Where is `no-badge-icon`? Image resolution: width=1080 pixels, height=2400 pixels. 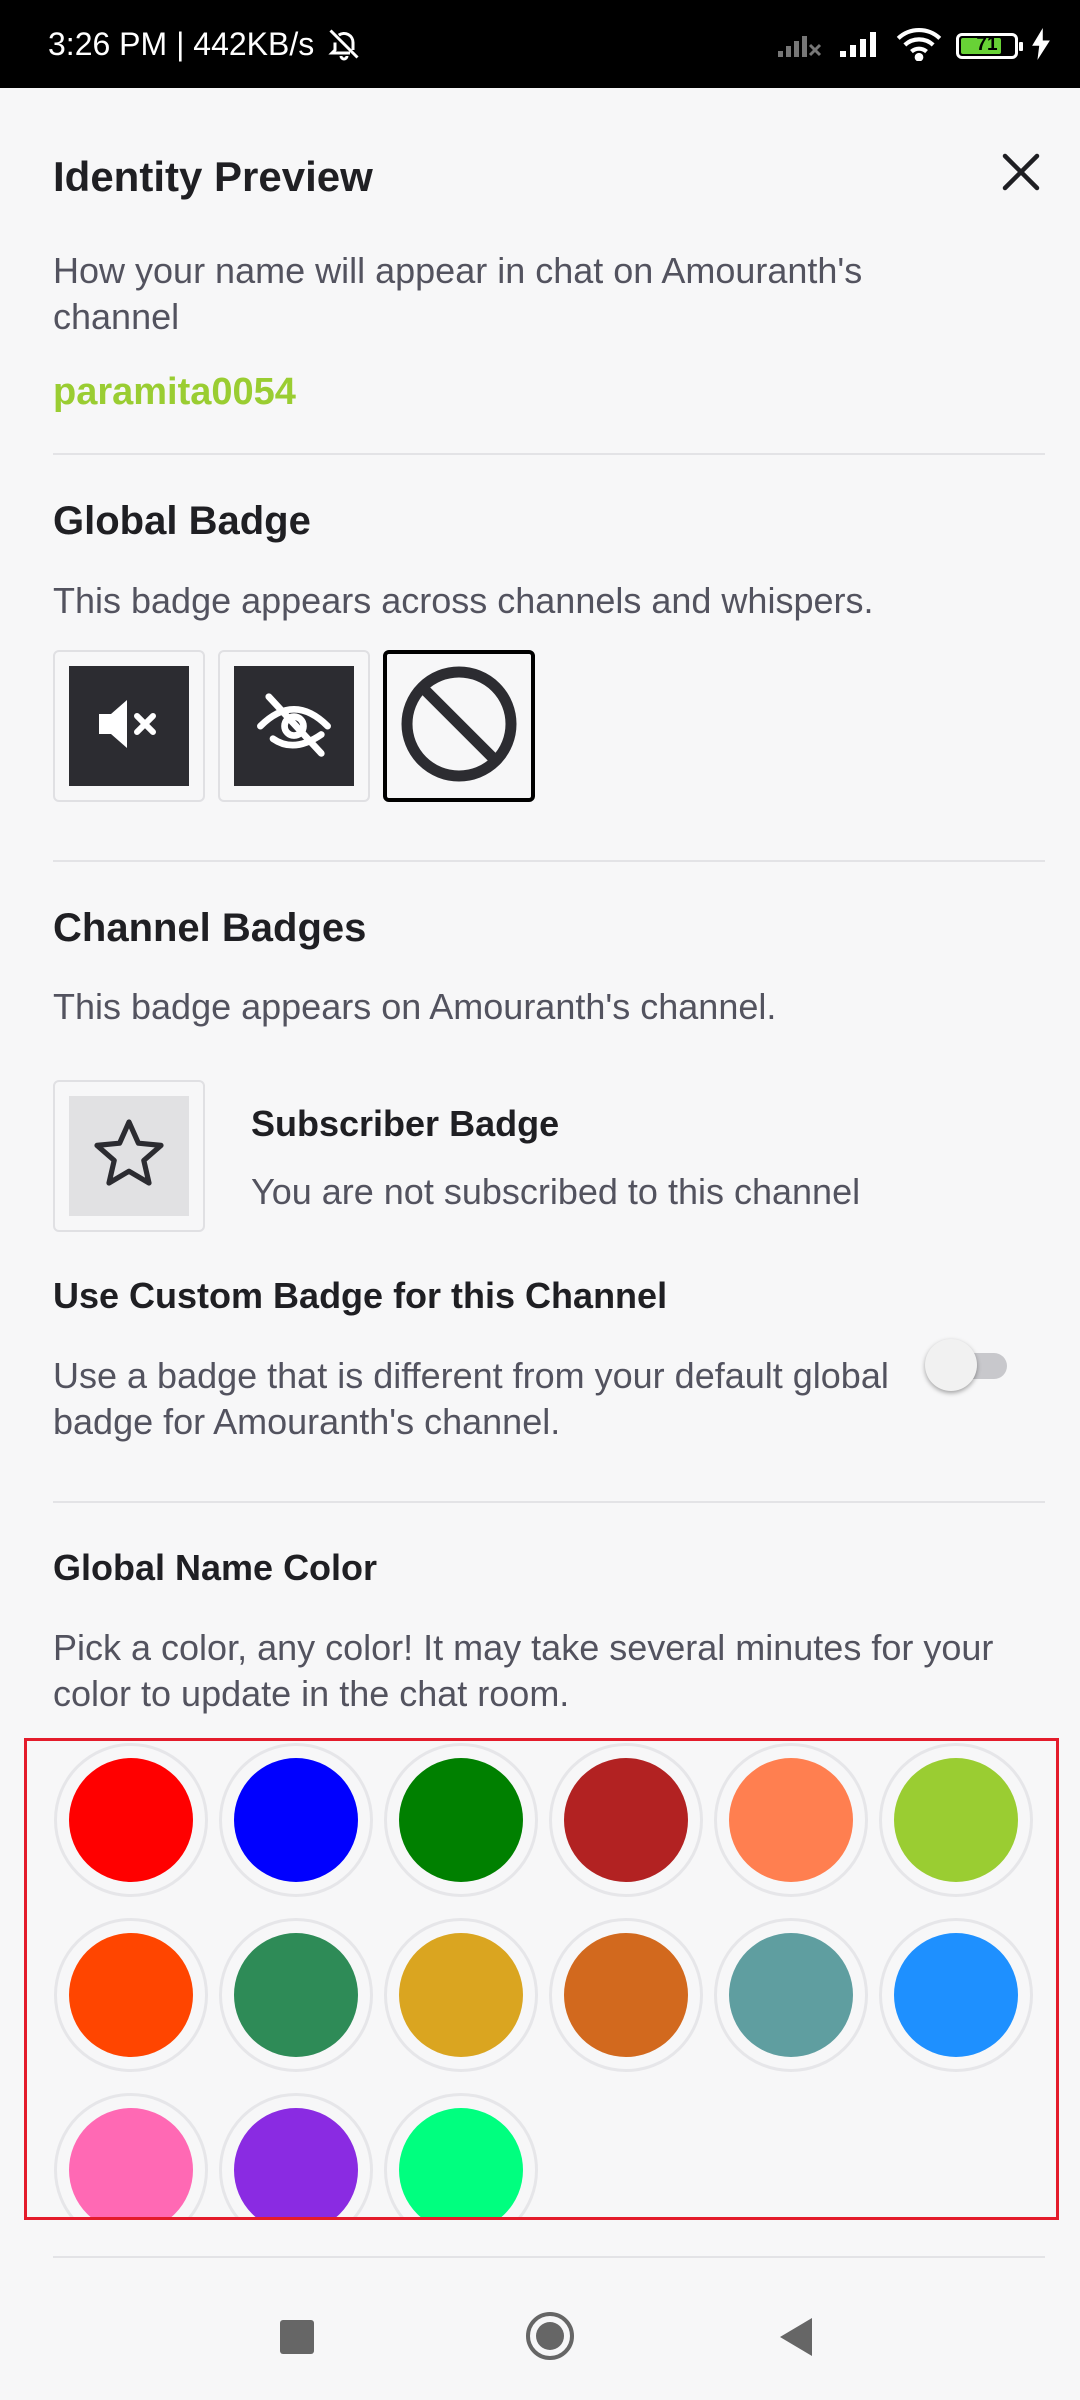 no-badge-icon is located at coordinates (459, 726).